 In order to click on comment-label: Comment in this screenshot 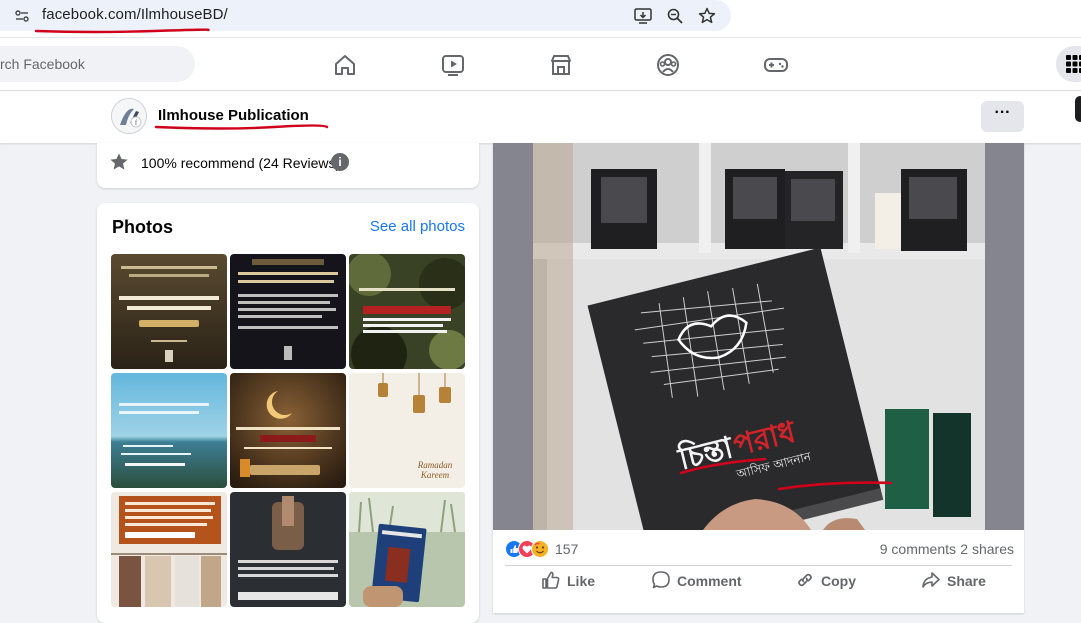, I will do `click(709, 581)`.